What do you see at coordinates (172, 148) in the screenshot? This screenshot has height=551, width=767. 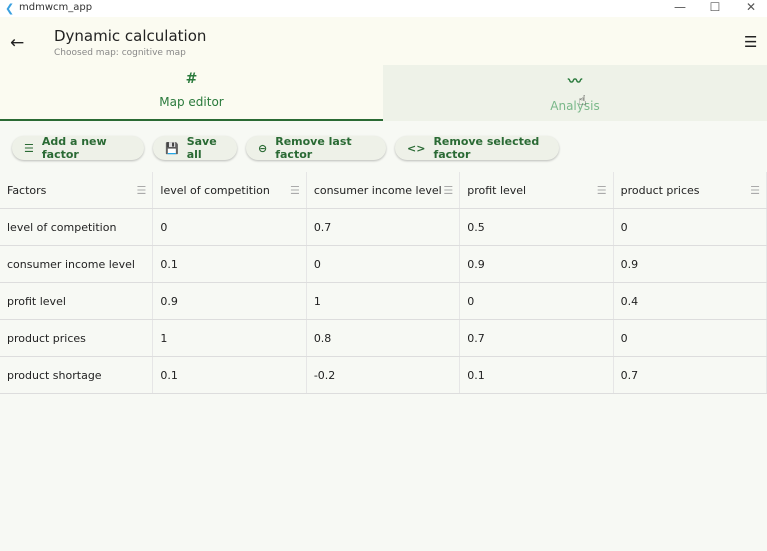 I see `save-icon: 💾` at bounding box center [172, 148].